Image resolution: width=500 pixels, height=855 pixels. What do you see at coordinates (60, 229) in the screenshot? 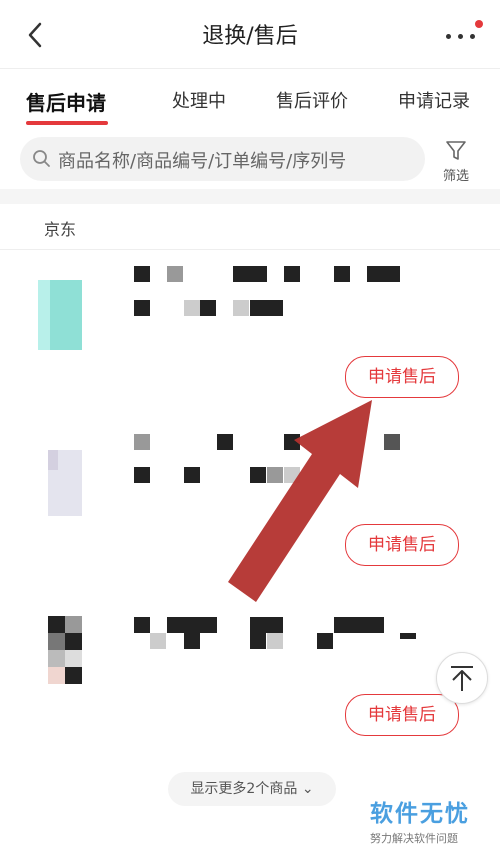
I see `shop-name: 京东` at bounding box center [60, 229].